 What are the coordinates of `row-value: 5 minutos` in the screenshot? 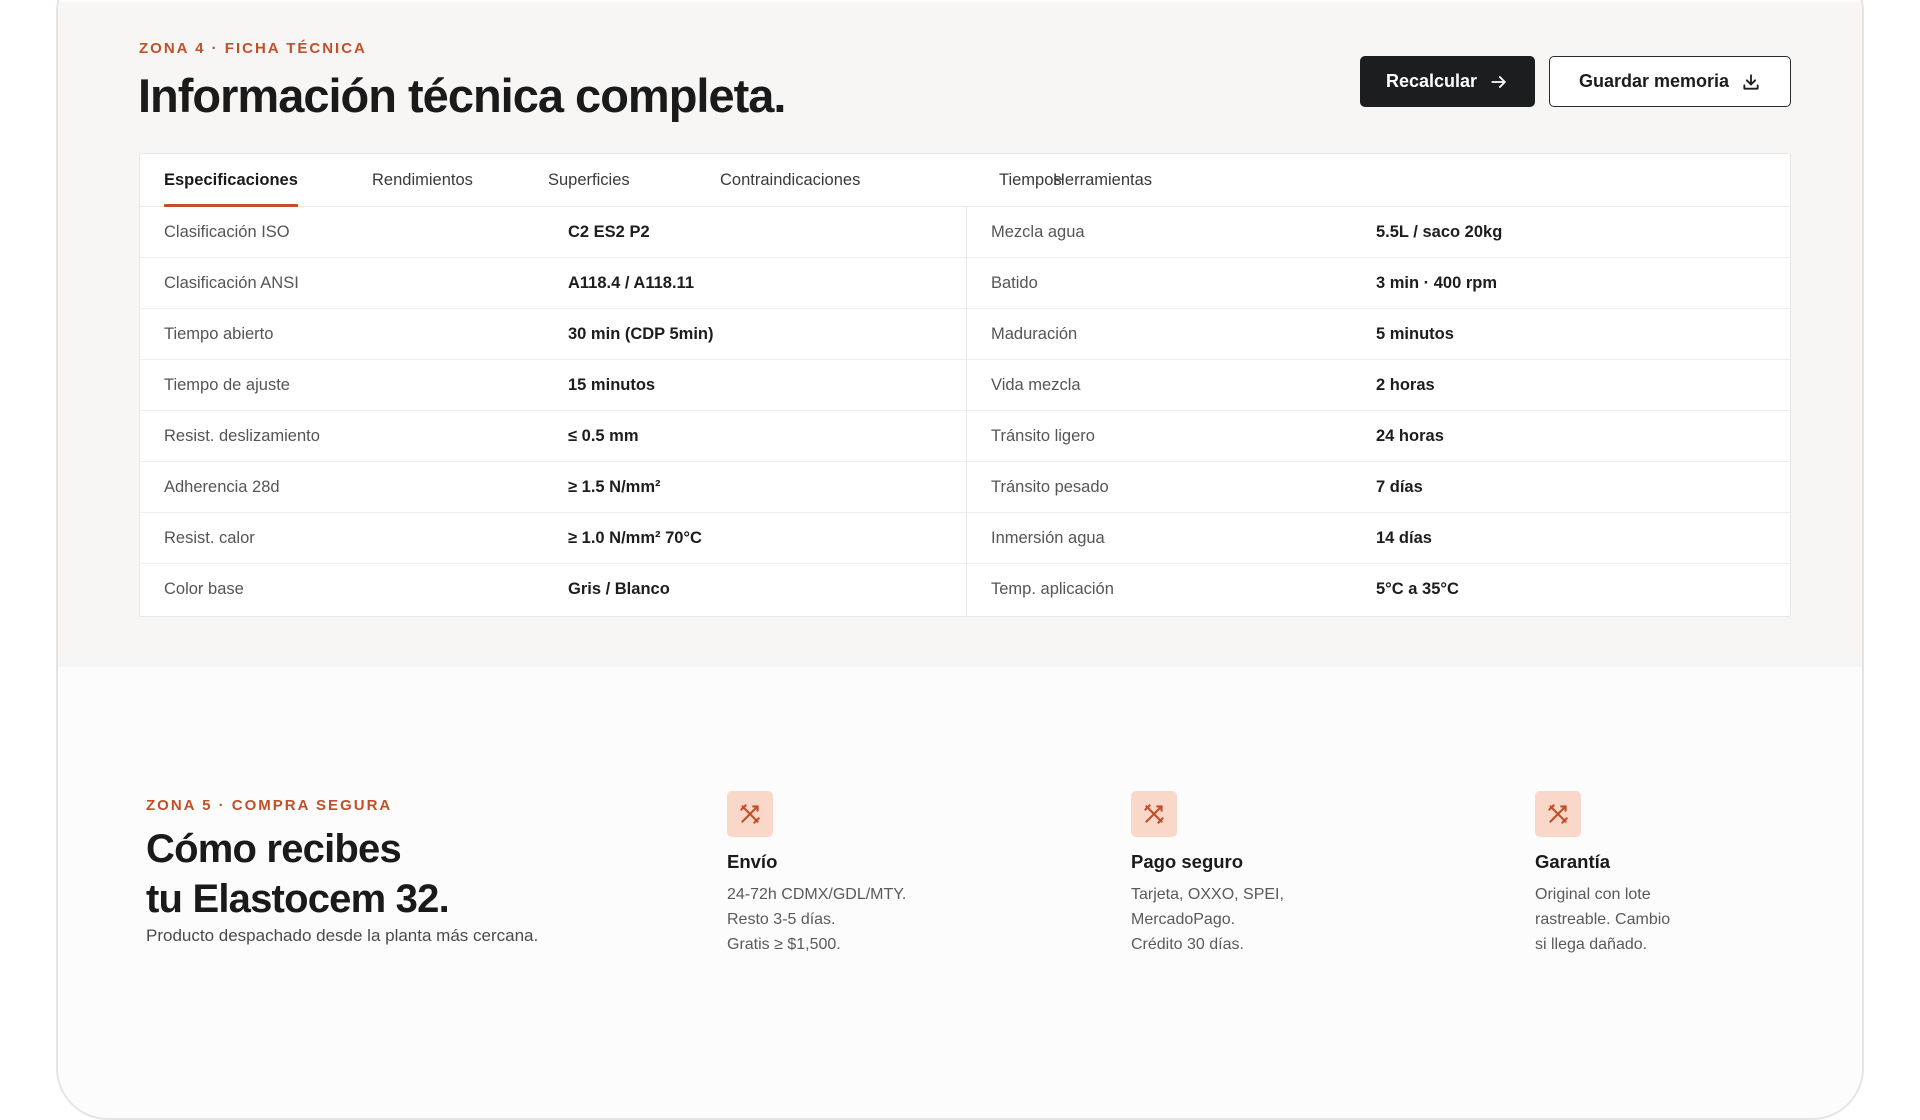 It's located at (1415, 333).